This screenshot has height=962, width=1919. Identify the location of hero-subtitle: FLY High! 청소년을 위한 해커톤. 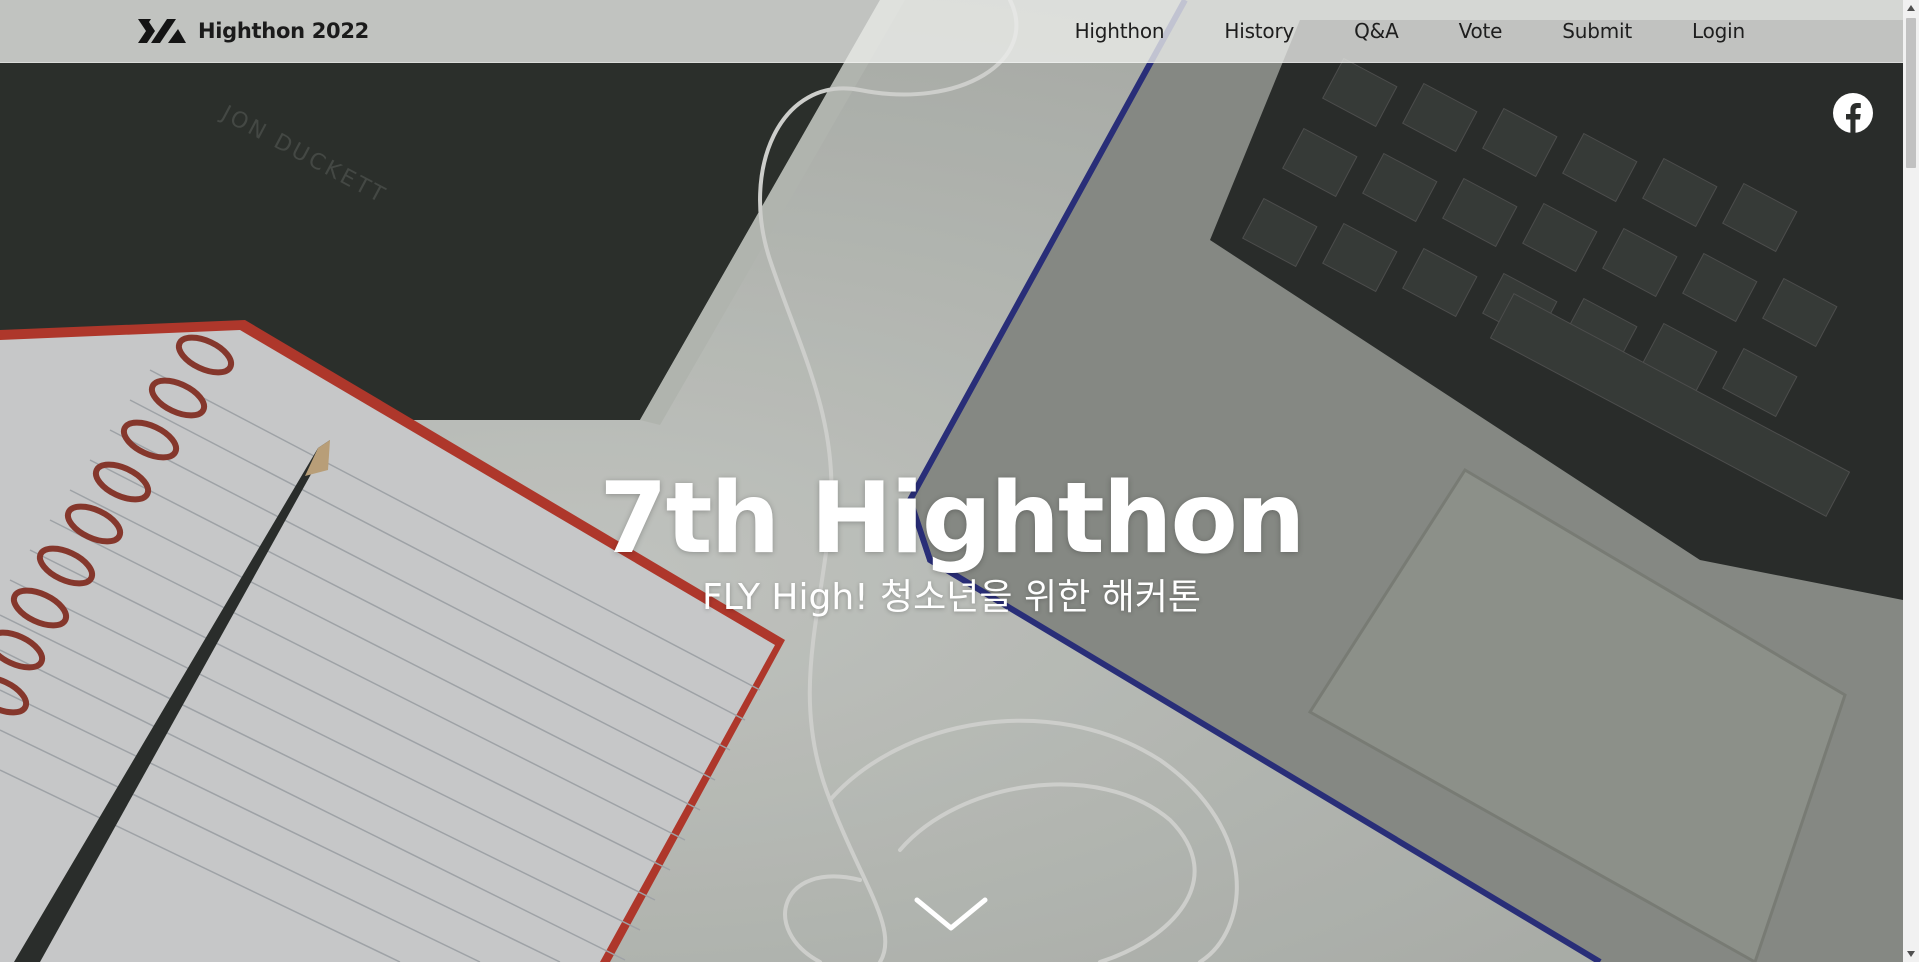
(951, 597).